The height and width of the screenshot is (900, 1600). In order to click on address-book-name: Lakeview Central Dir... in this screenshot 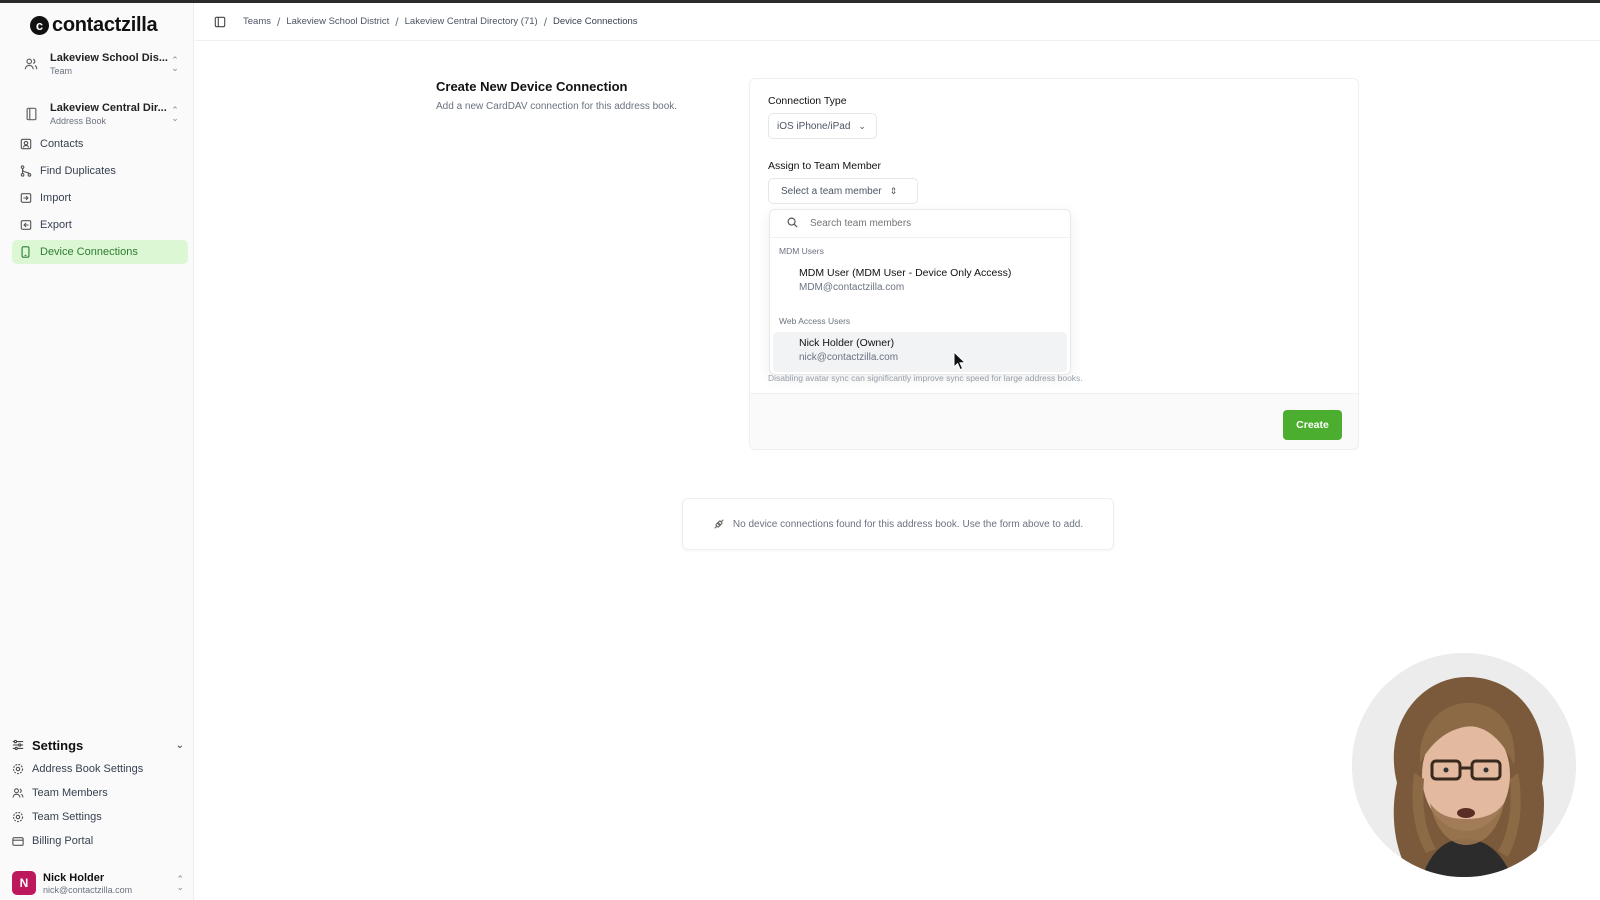, I will do `click(108, 108)`.